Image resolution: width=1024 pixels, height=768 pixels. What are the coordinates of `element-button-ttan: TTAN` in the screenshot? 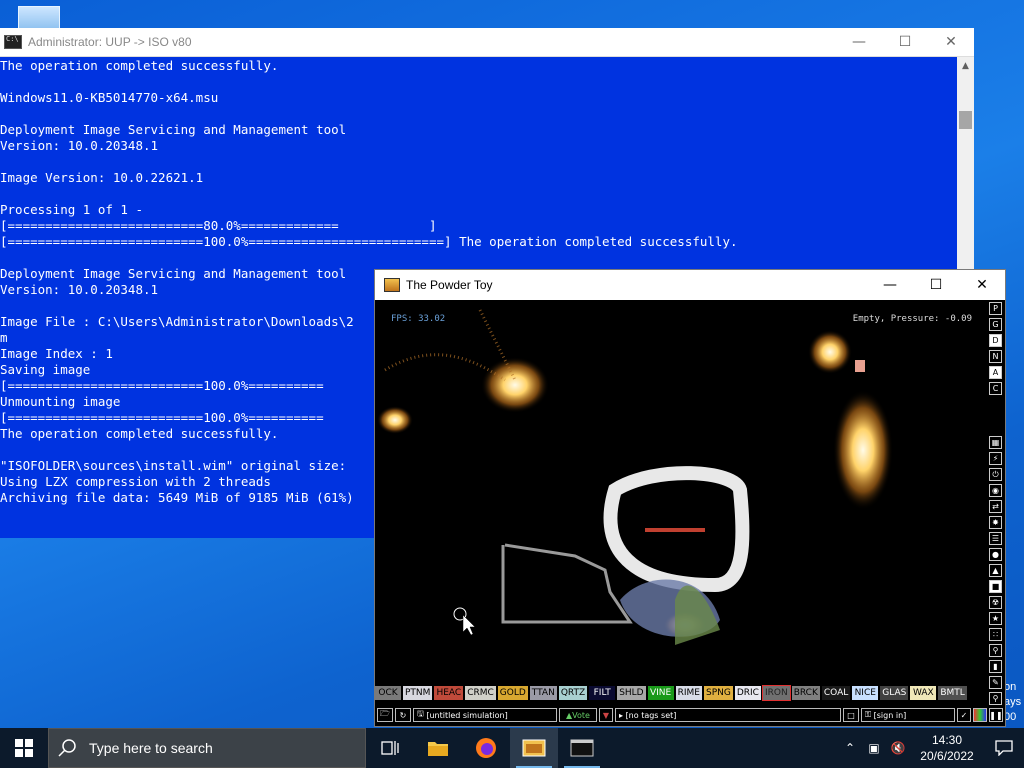 It's located at (543, 693).